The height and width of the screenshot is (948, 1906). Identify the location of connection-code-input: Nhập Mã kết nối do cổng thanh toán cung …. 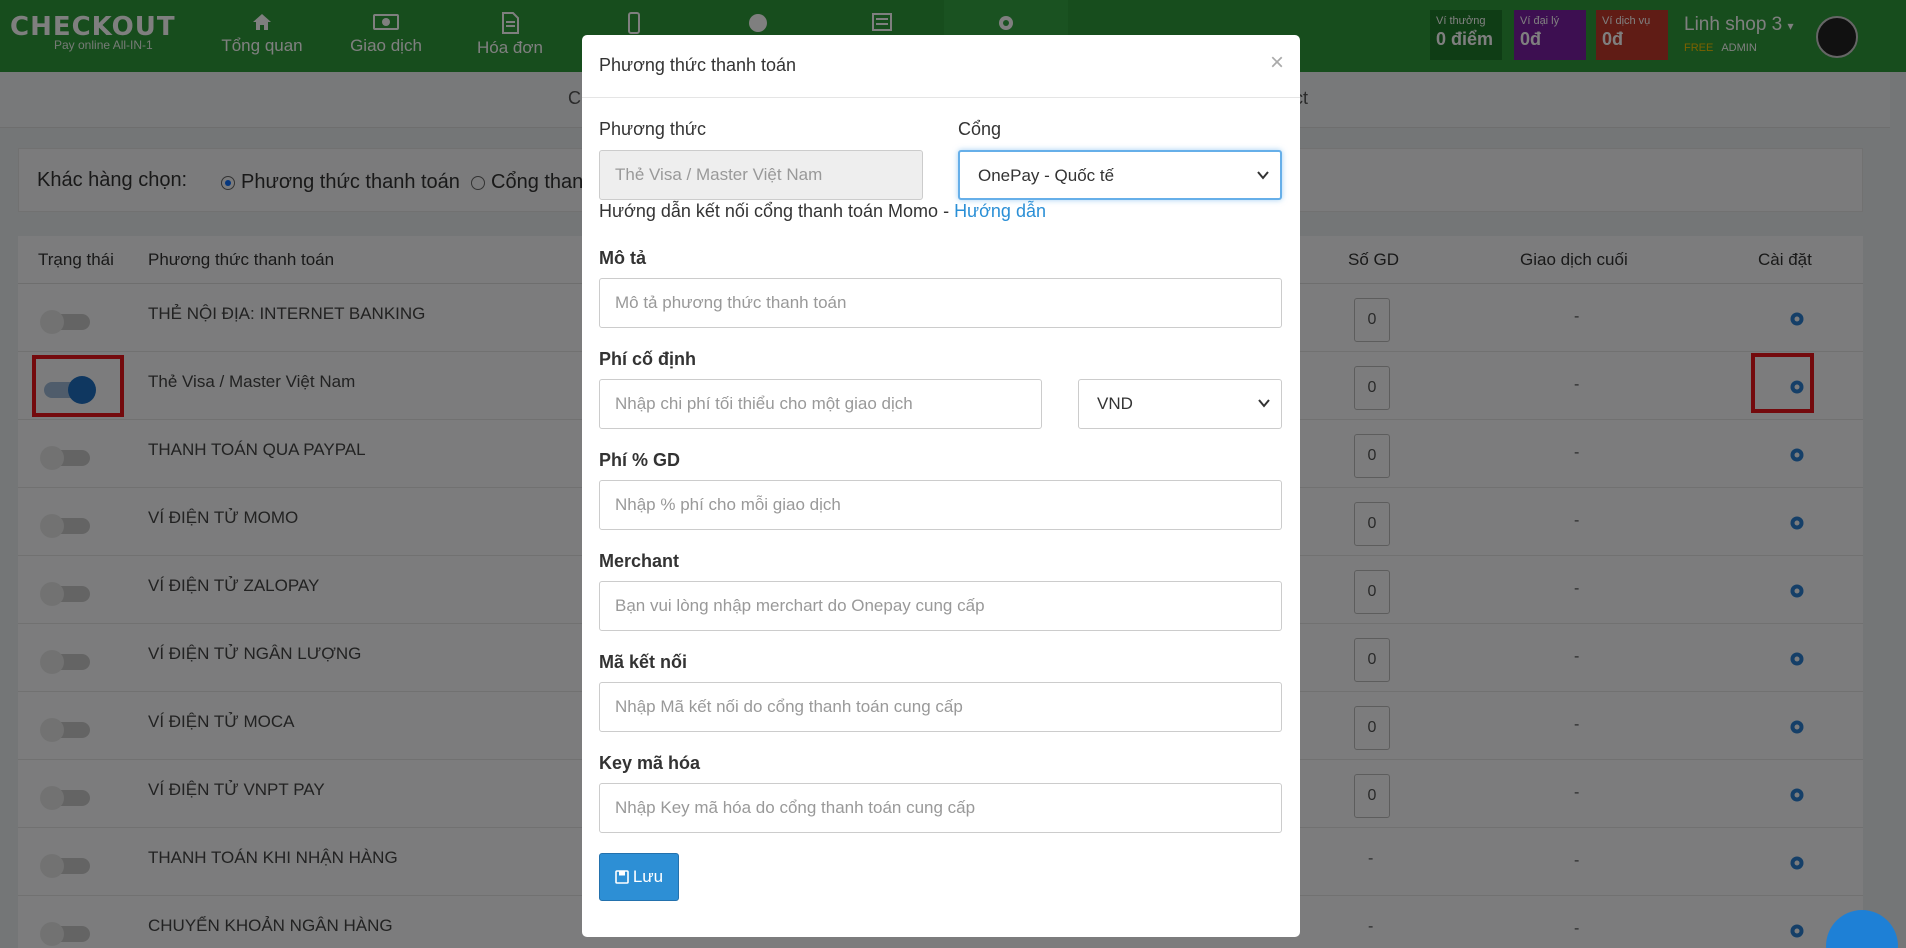
(940, 707).